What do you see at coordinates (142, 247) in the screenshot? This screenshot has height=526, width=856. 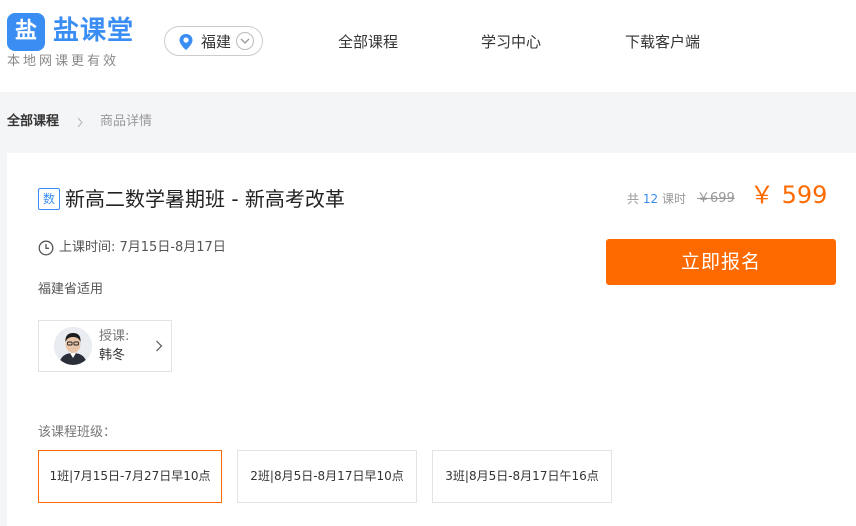 I see `schedule-text: 上课时间: 7月15日-8月17日` at bounding box center [142, 247].